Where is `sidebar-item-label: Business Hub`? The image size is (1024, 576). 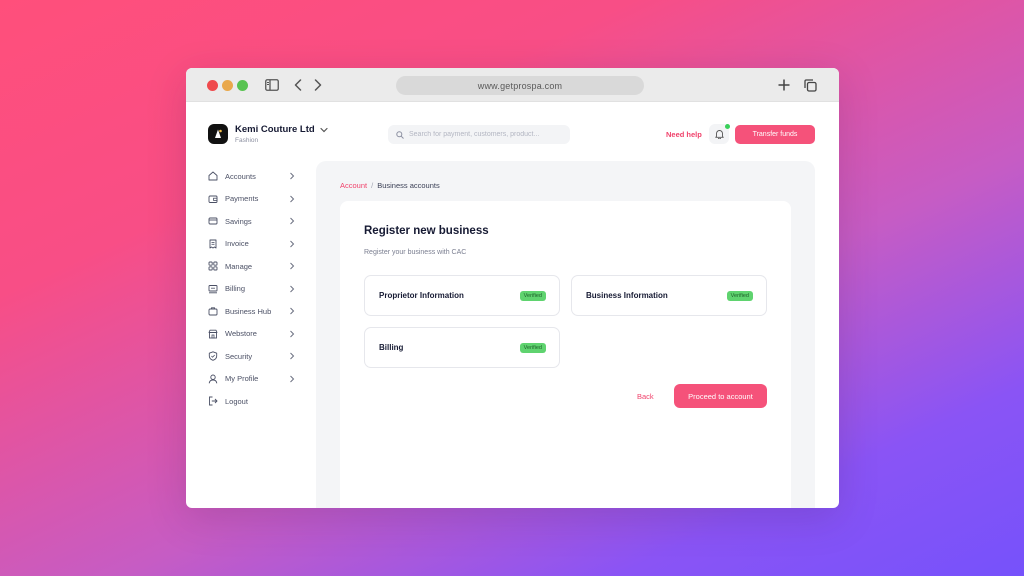
sidebar-item-label: Business Hub is located at coordinates (248, 311).